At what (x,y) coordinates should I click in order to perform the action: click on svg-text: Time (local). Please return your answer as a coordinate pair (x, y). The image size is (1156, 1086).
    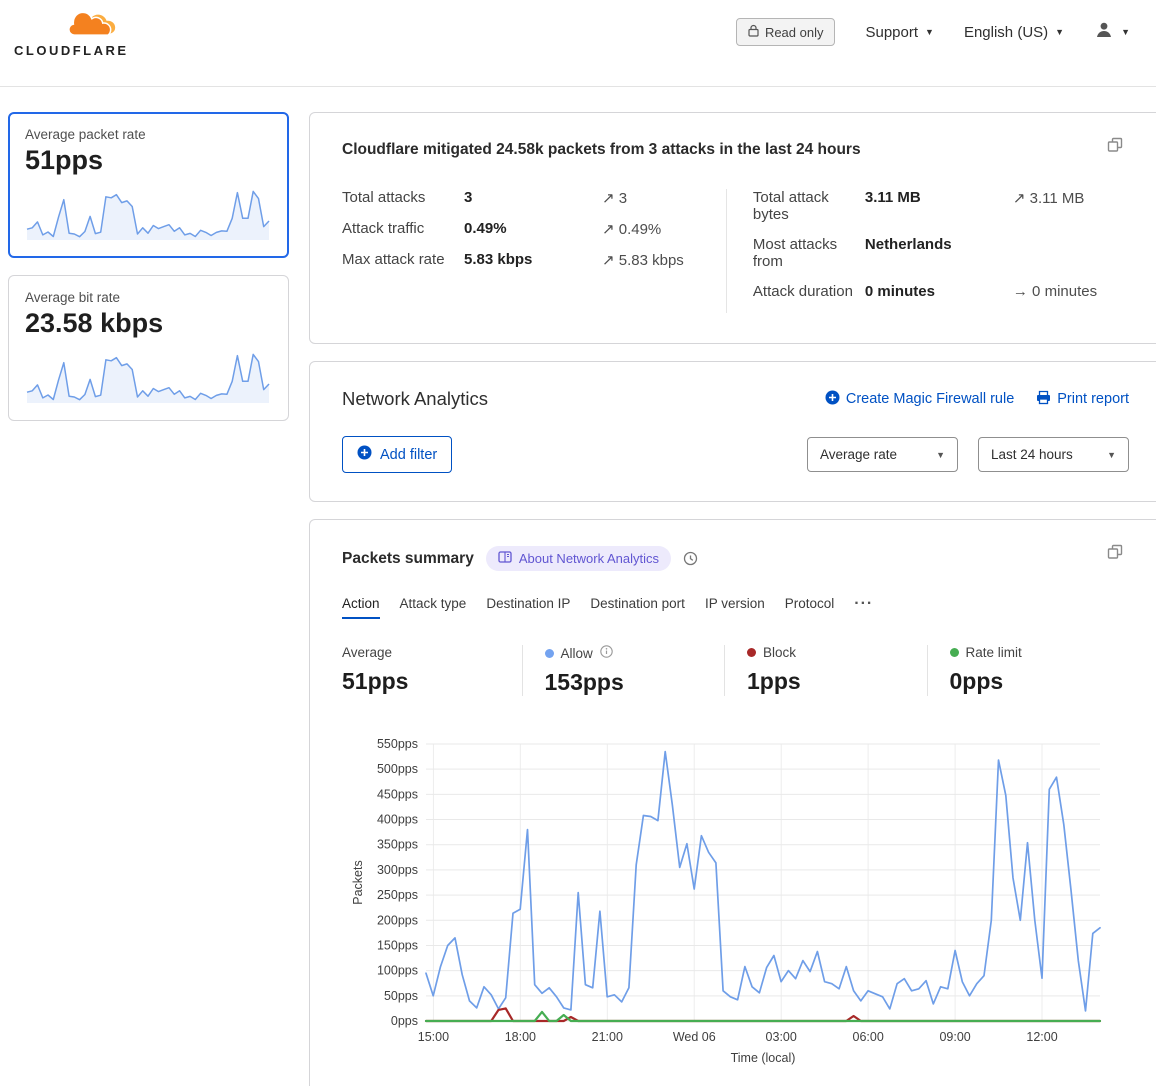
    Looking at the image, I should click on (763, 1058).